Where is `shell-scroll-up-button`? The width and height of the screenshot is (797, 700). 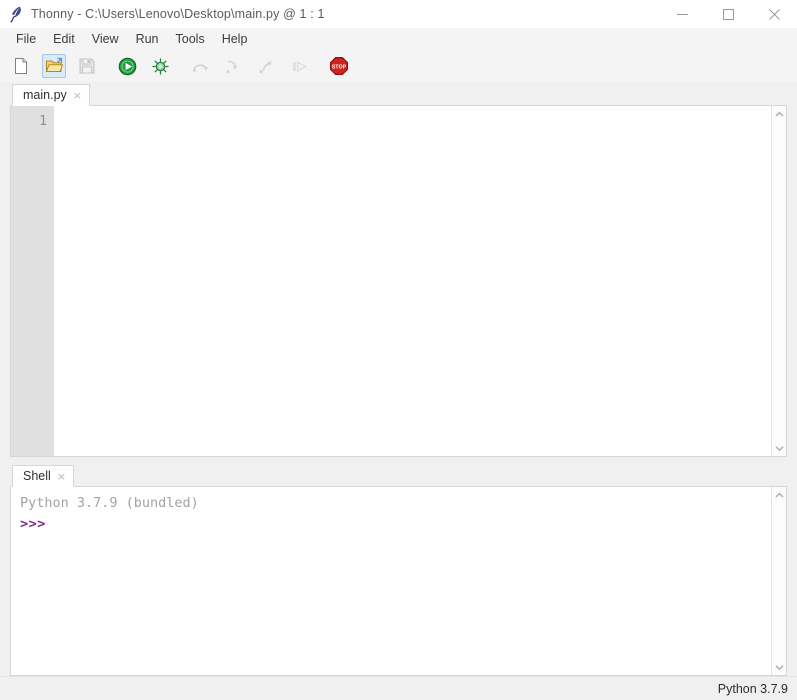
shell-scroll-up-button is located at coordinates (779, 495).